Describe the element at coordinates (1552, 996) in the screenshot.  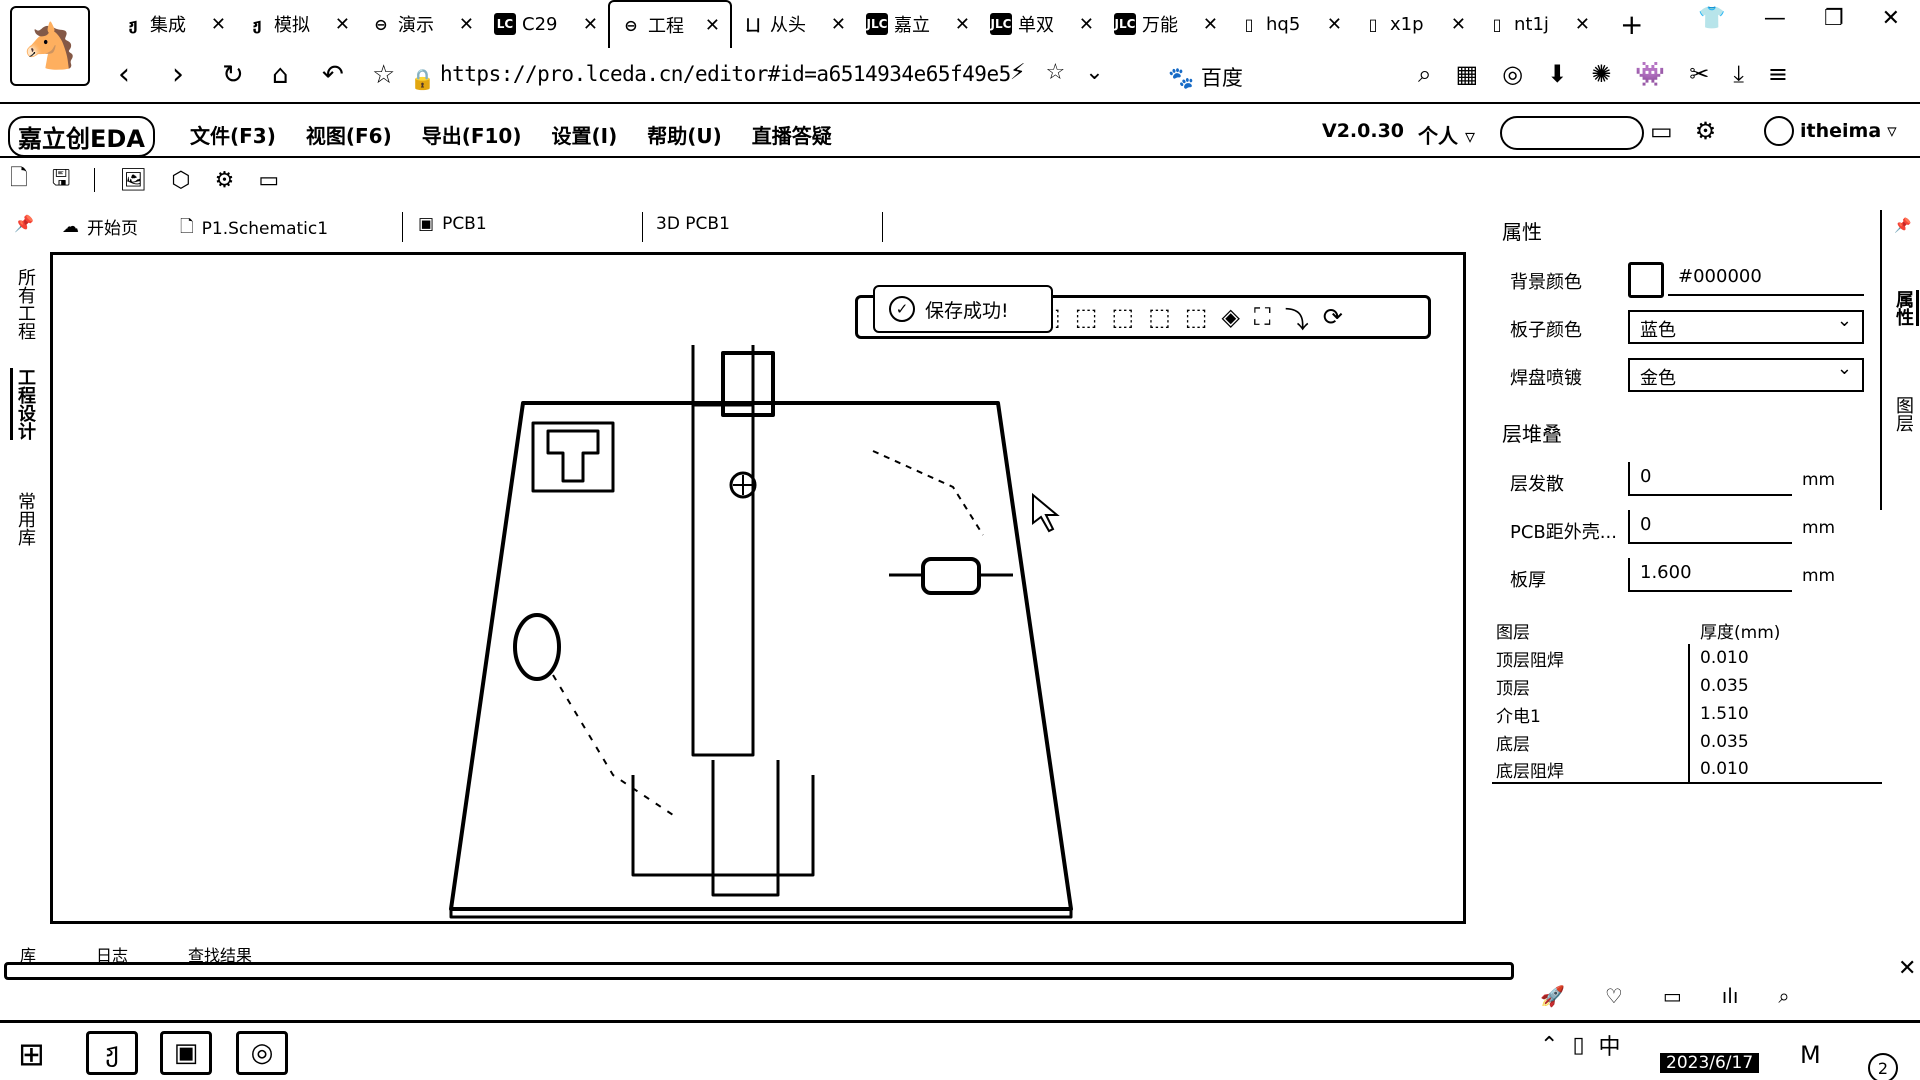
I see `rocket-icon: 🚀` at that location.